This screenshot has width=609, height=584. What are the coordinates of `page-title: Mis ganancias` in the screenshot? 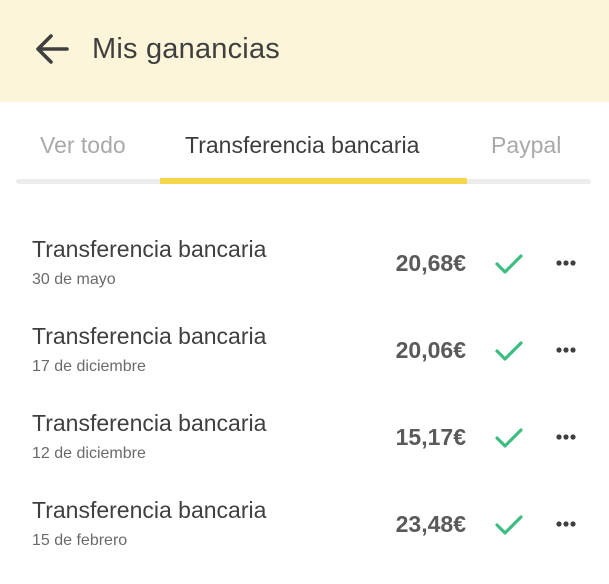 It's located at (186, 49).